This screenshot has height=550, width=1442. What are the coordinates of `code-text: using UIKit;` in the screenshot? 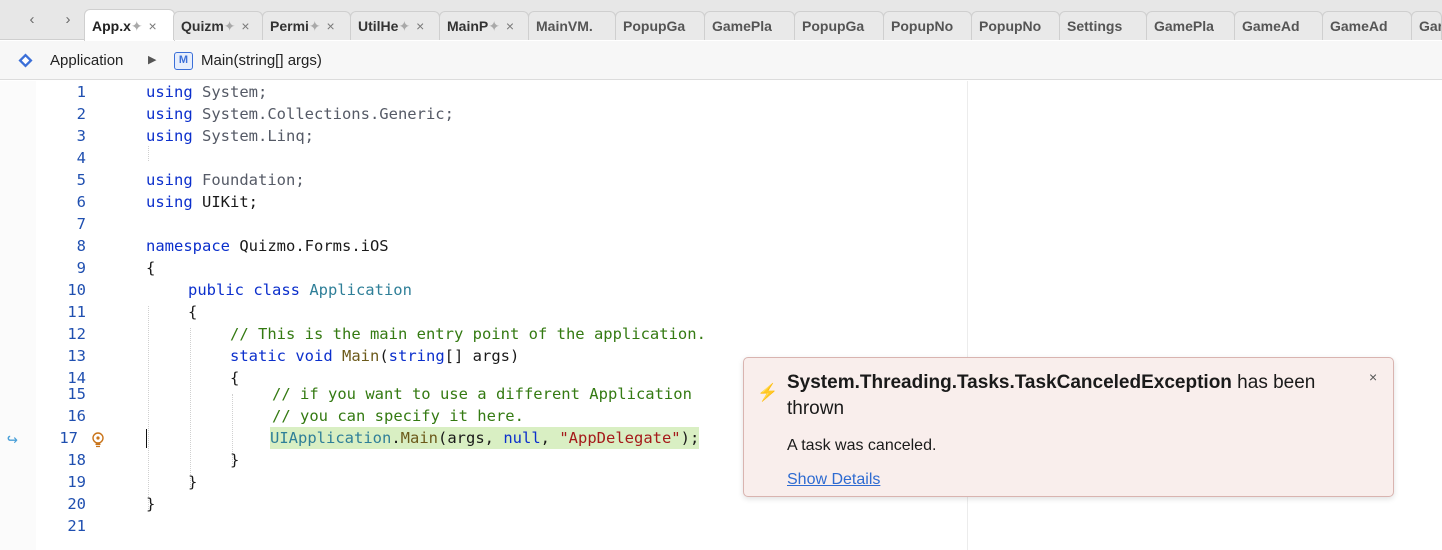 It's located at (202, 202).